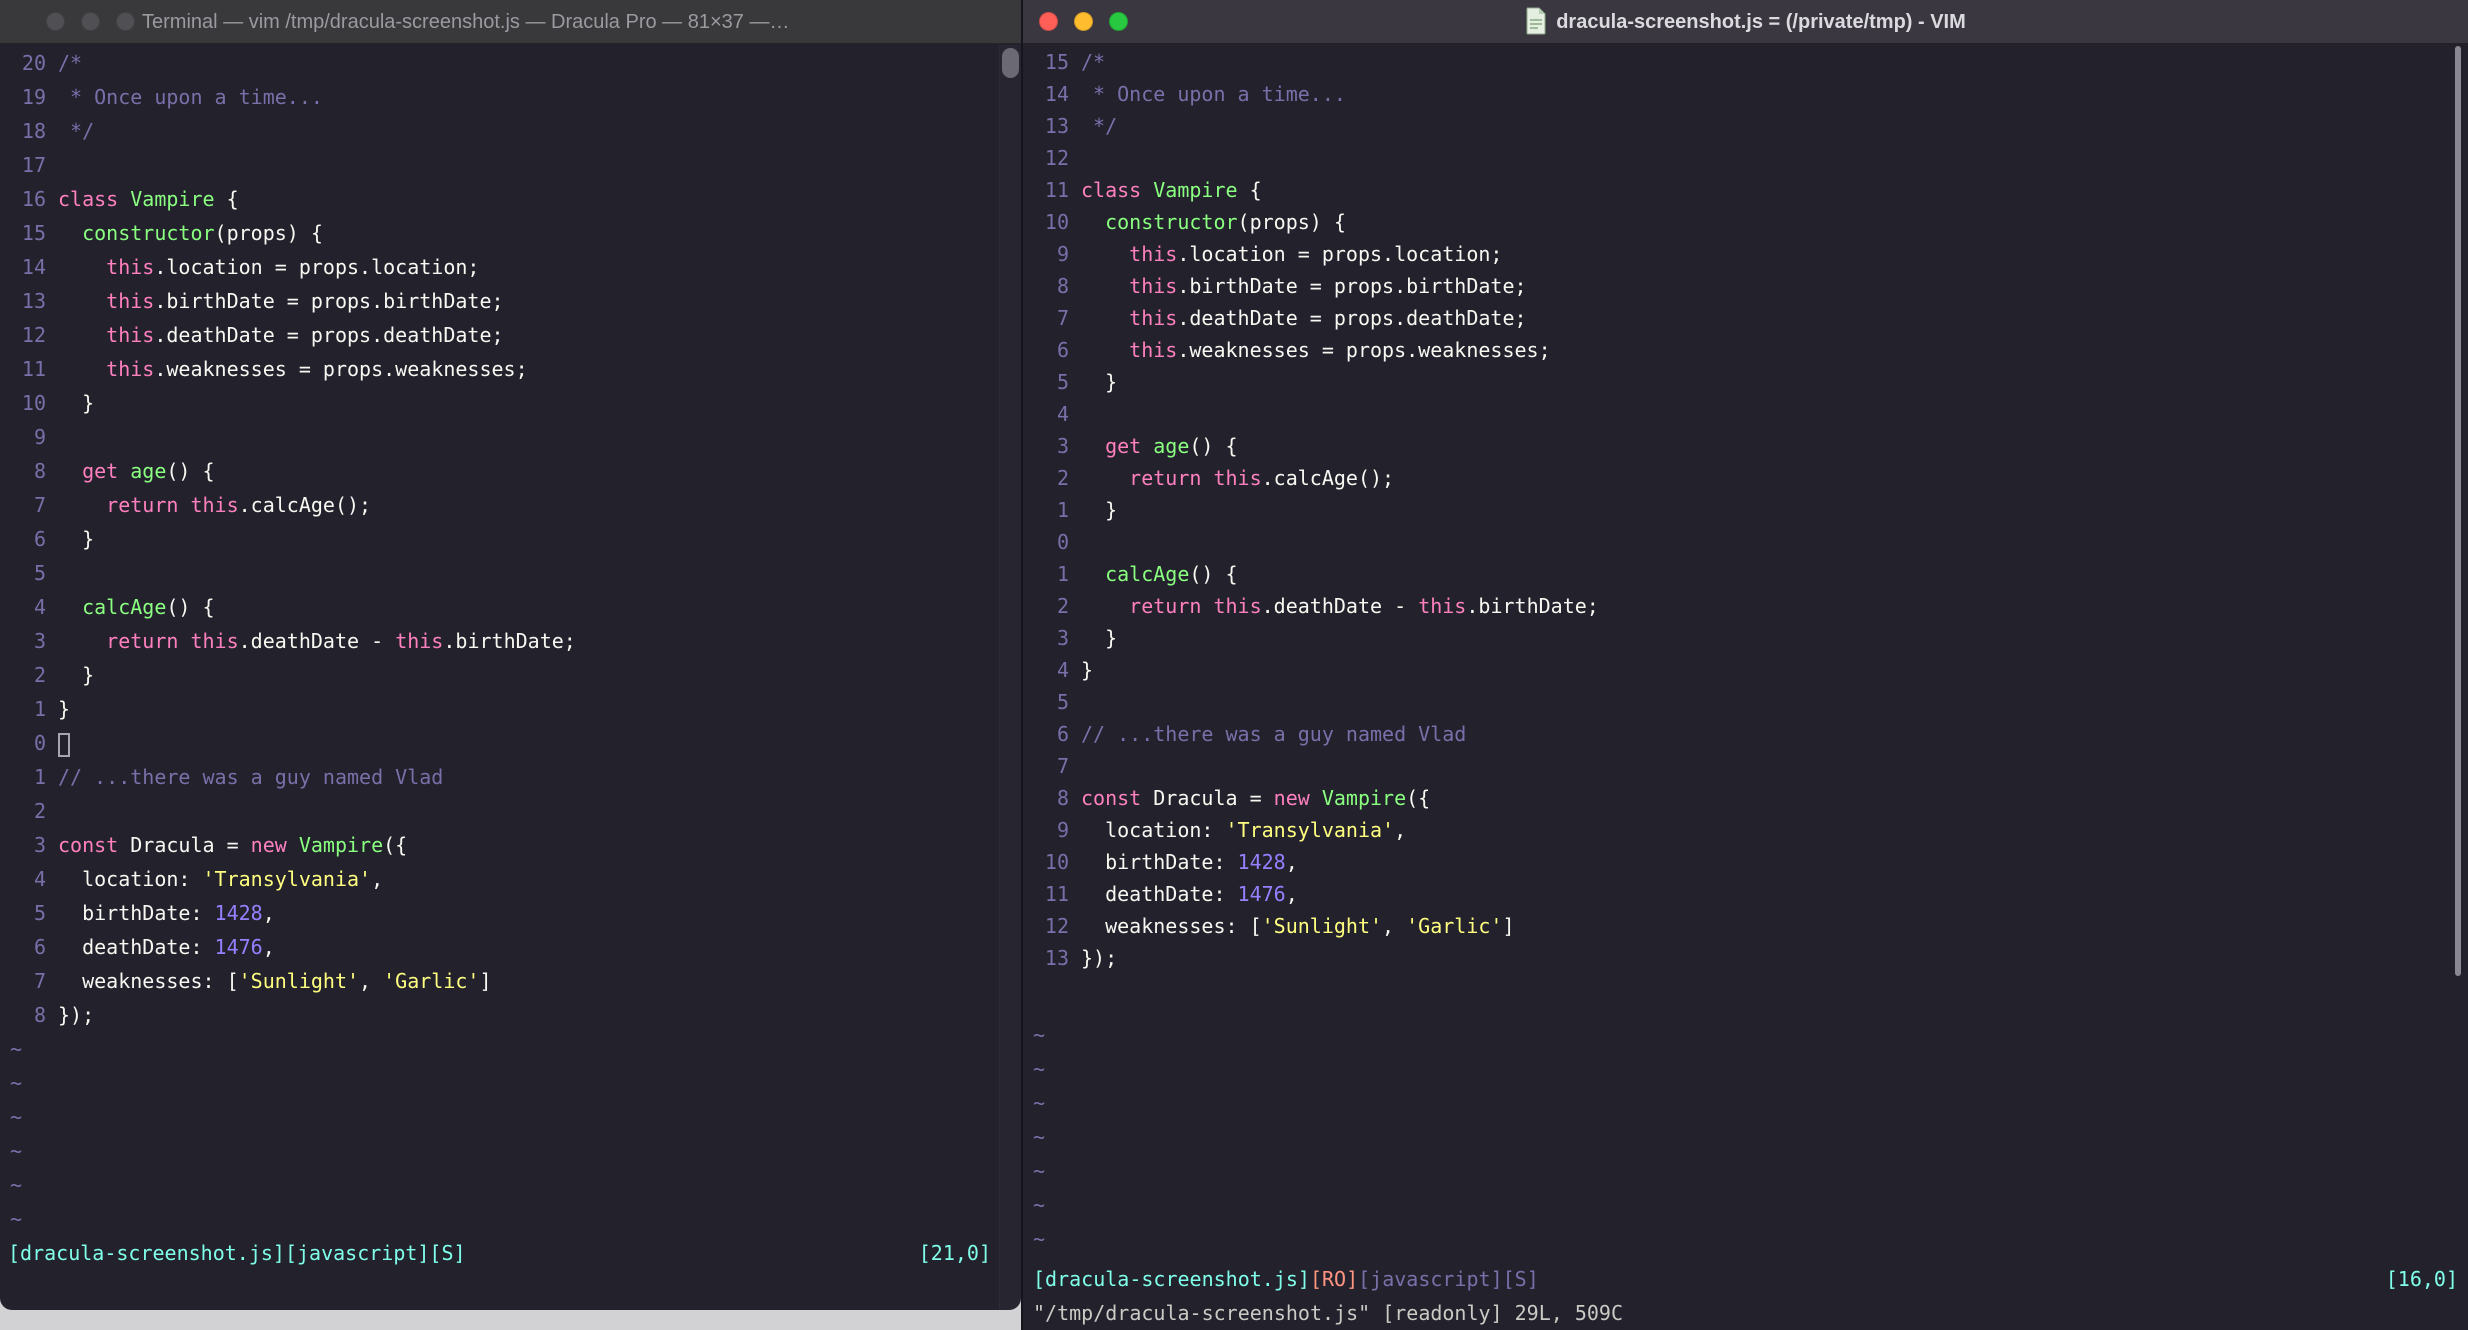 The height and width of the screenshot is (1330, 2468). What do you see at coordinates (1099, 382) in the screenshot?
I see `code-token: }` at bounding box center [1099, 382].